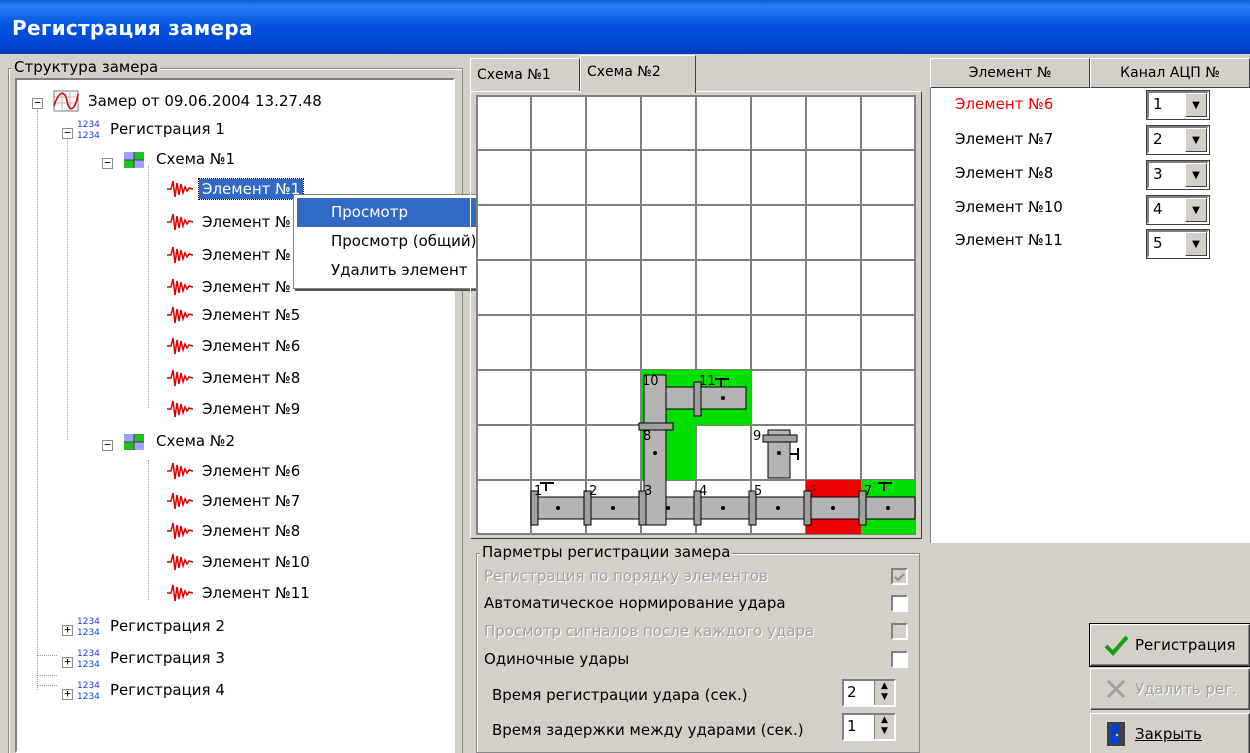  What do you see at coordinates (626, 576) in the screenshot?
I see `by-order-label: Регистрация по порядку элементов` at bounding box center [626, 576].